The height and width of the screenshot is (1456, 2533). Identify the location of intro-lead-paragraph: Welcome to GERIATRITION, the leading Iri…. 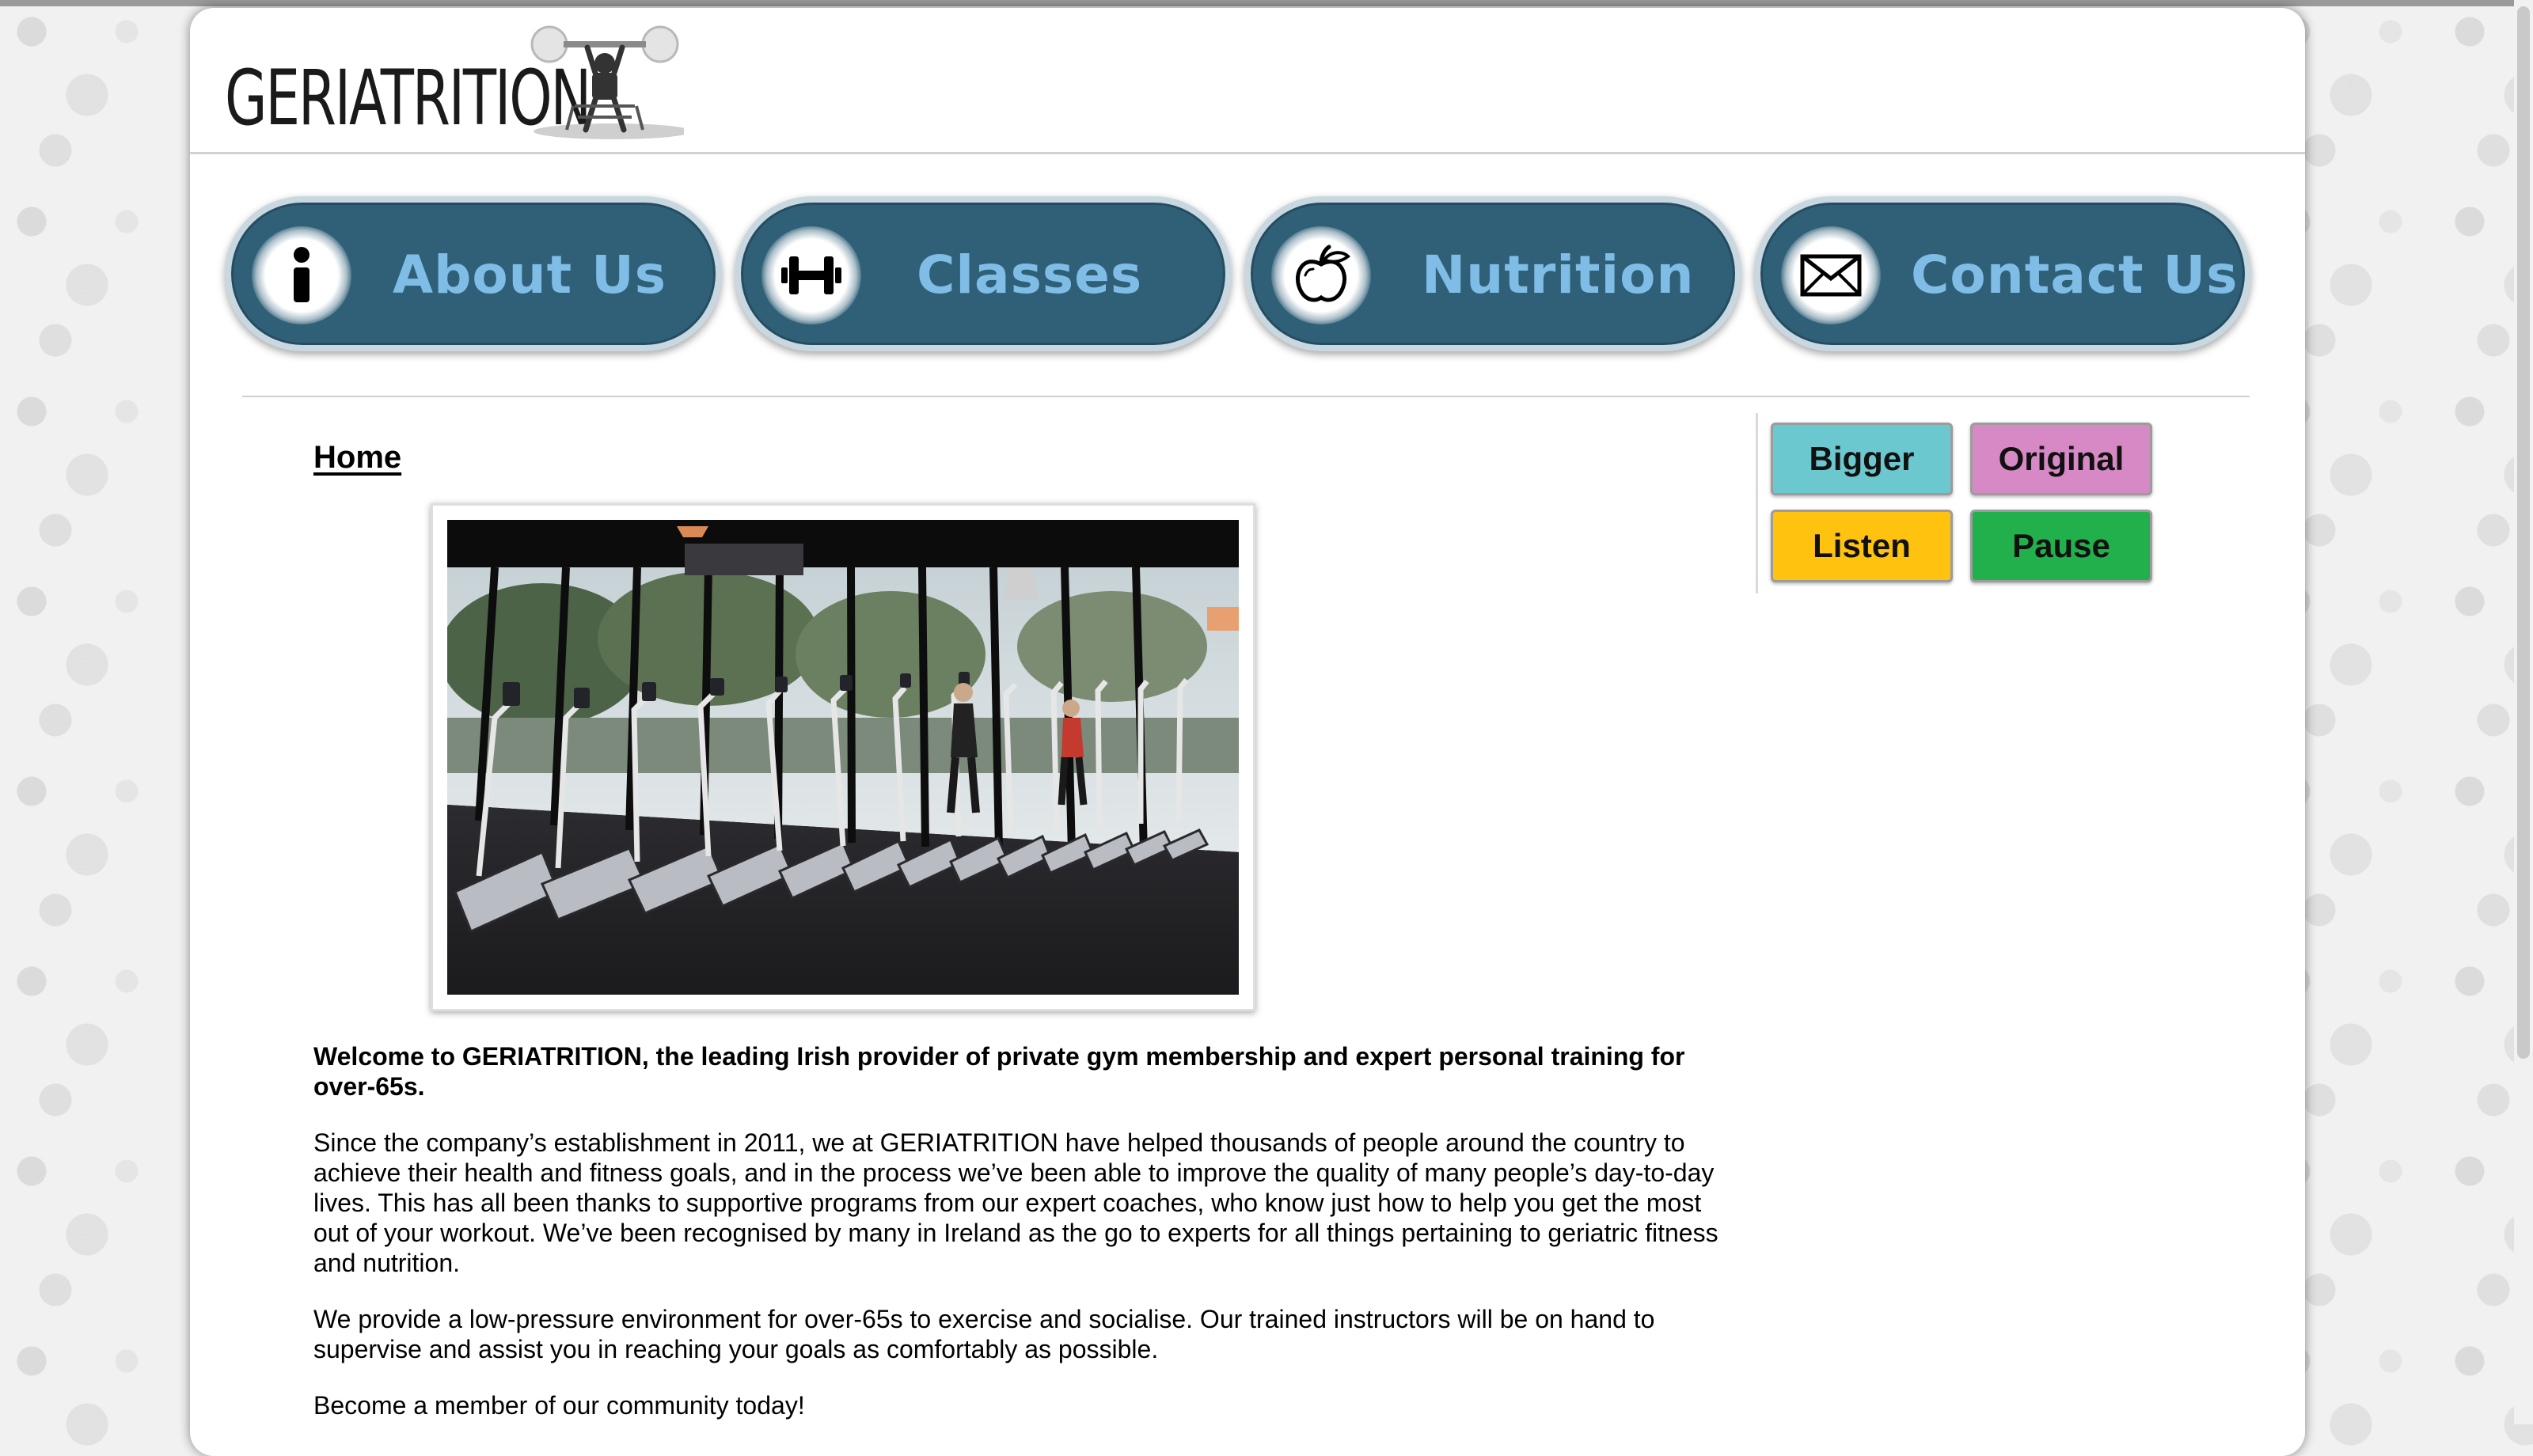
(999, 1071).